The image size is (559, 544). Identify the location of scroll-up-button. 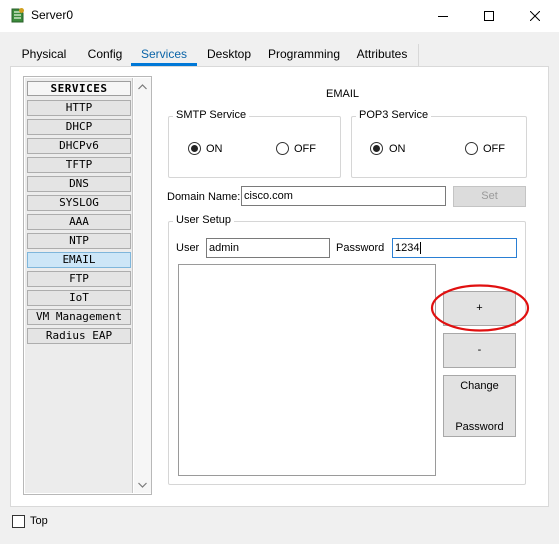
(142, 86).